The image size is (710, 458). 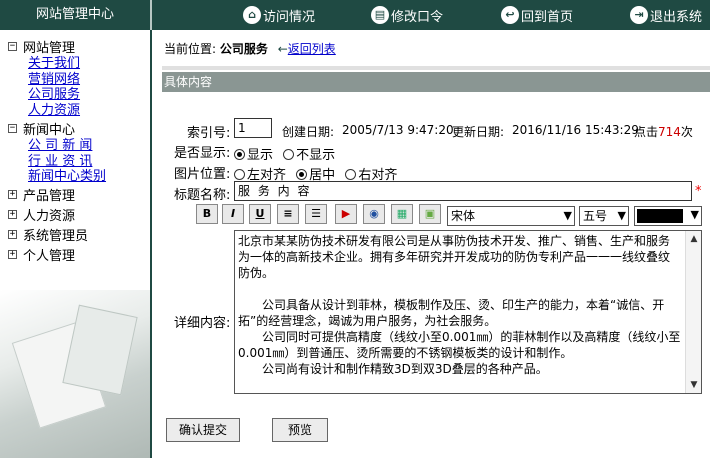 I want to click on bold-button: B, so click(x=207, y=214).